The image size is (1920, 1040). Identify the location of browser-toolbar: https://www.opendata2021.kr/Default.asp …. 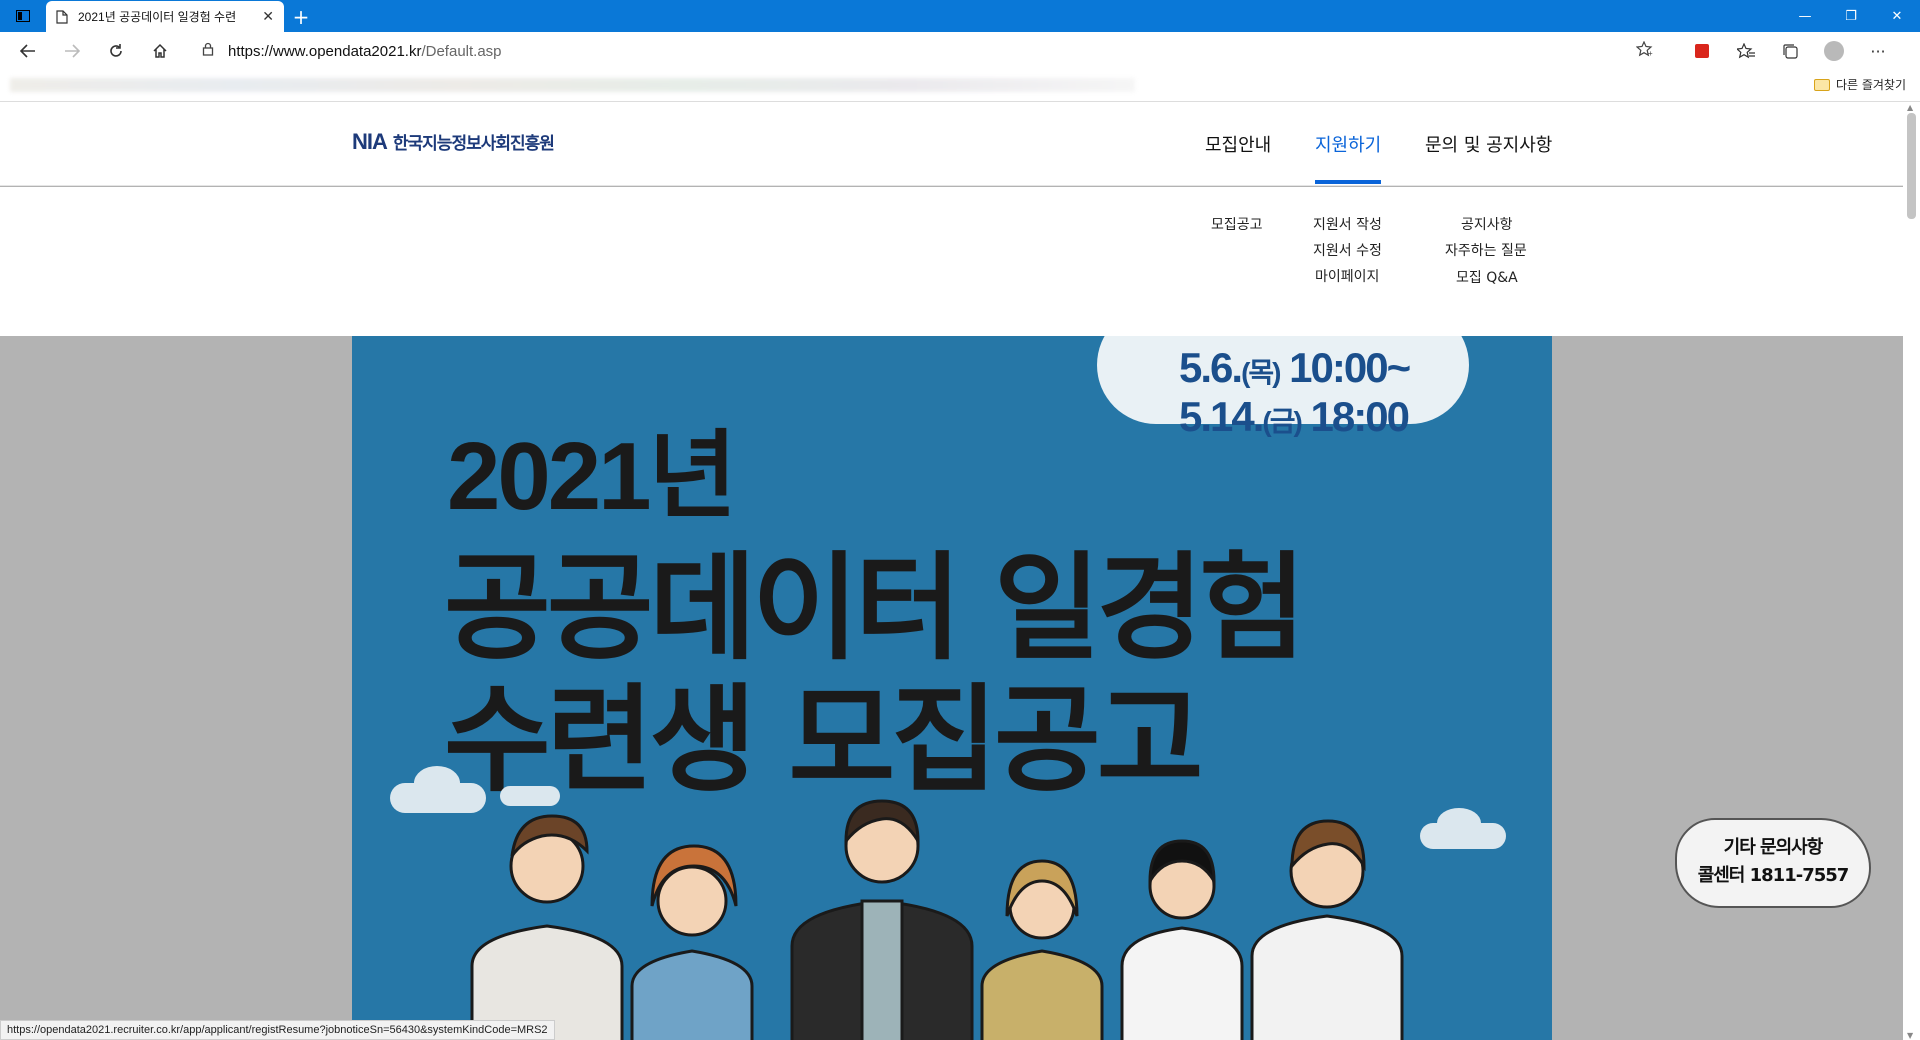
(960, 51).